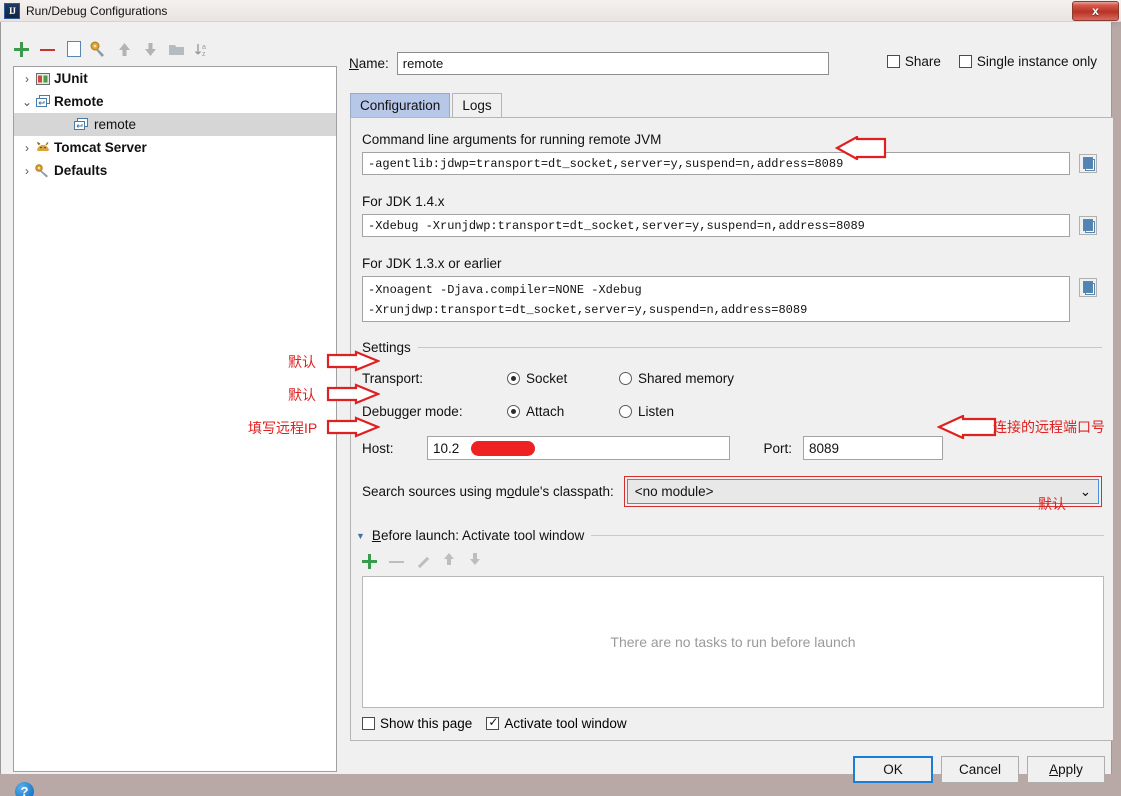  Describe the element at coordinates (12, 10) in the screenshot. I see `intellij-idea-icon: IJ` at that location.